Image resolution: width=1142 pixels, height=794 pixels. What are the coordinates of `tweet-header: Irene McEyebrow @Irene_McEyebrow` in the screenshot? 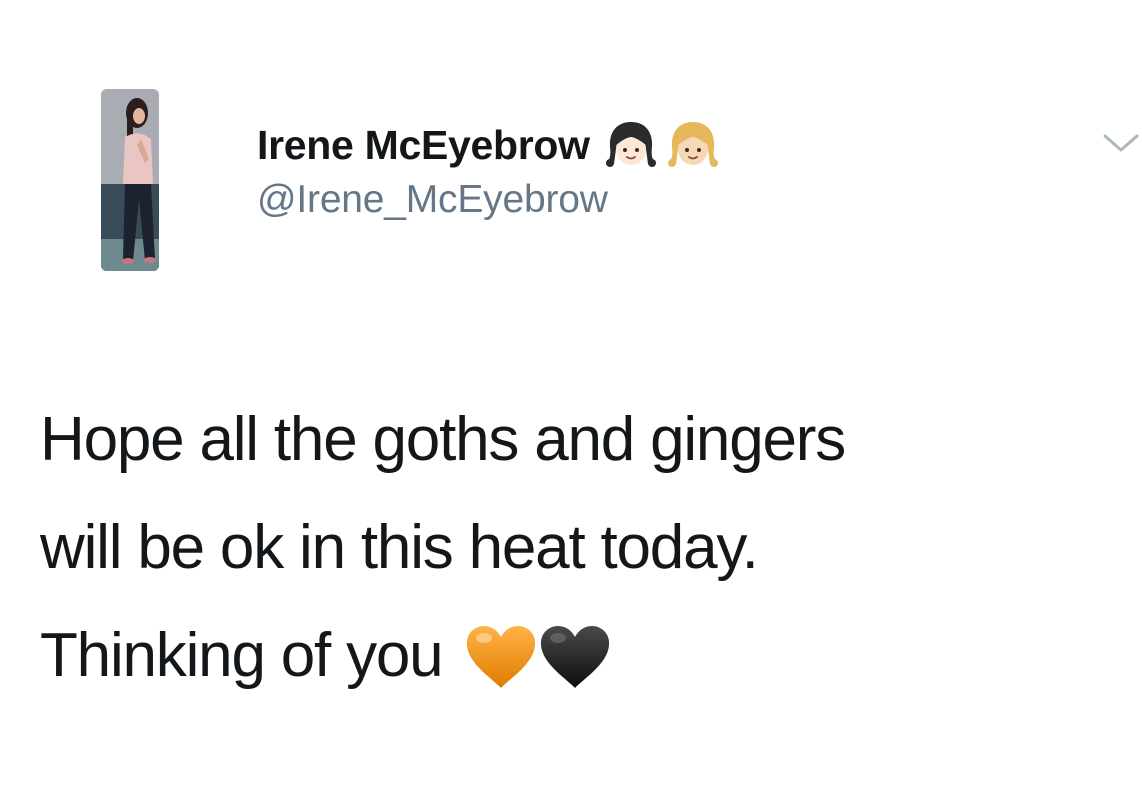 It's located at (488, 168).